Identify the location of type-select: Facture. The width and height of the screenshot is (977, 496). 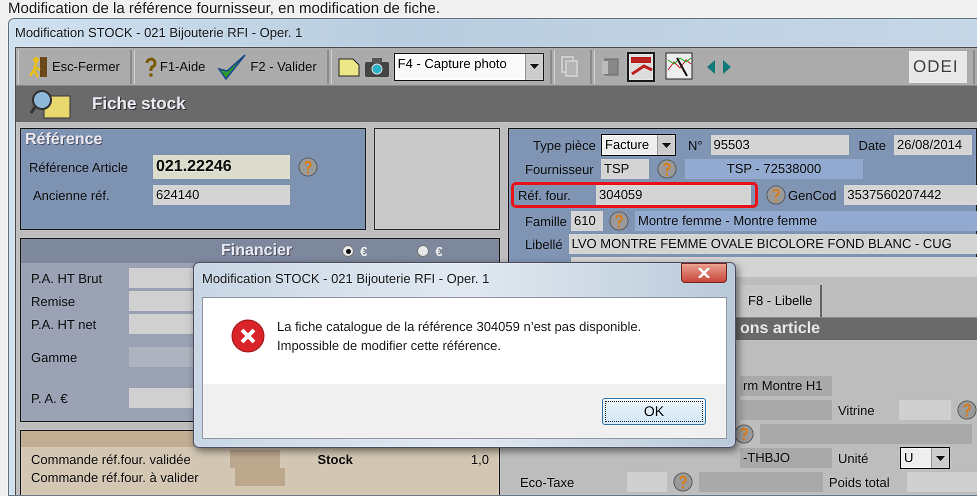
(638, 145).